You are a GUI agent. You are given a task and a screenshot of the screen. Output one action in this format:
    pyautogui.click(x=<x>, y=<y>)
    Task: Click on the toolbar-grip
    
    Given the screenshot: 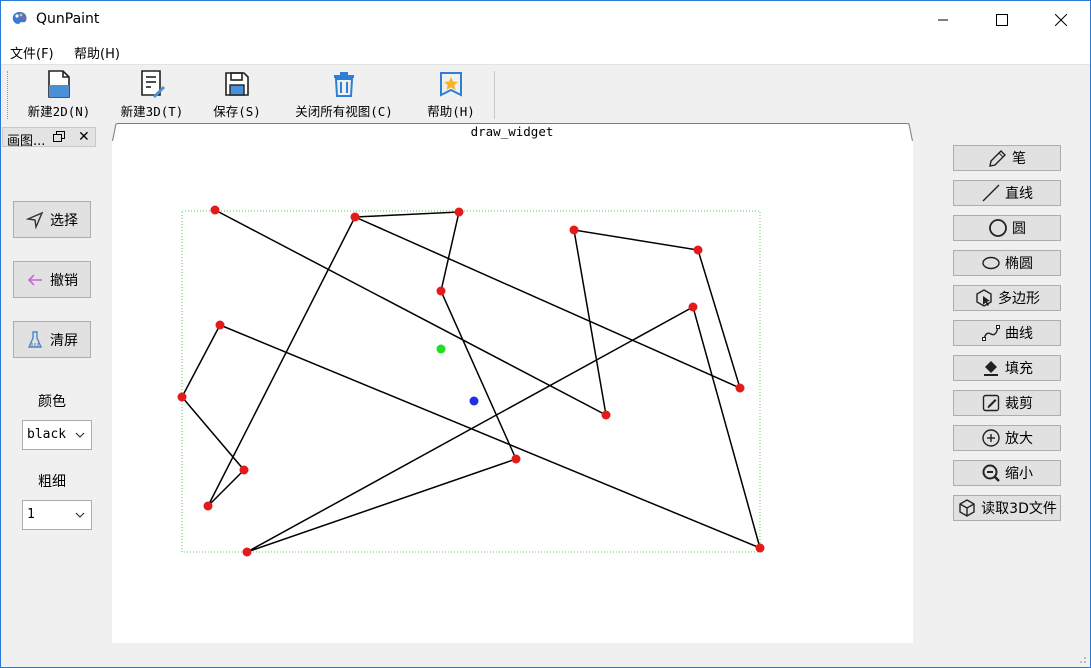 What is the action you would take?
    pyautogui.click(x=8, y=95)
    